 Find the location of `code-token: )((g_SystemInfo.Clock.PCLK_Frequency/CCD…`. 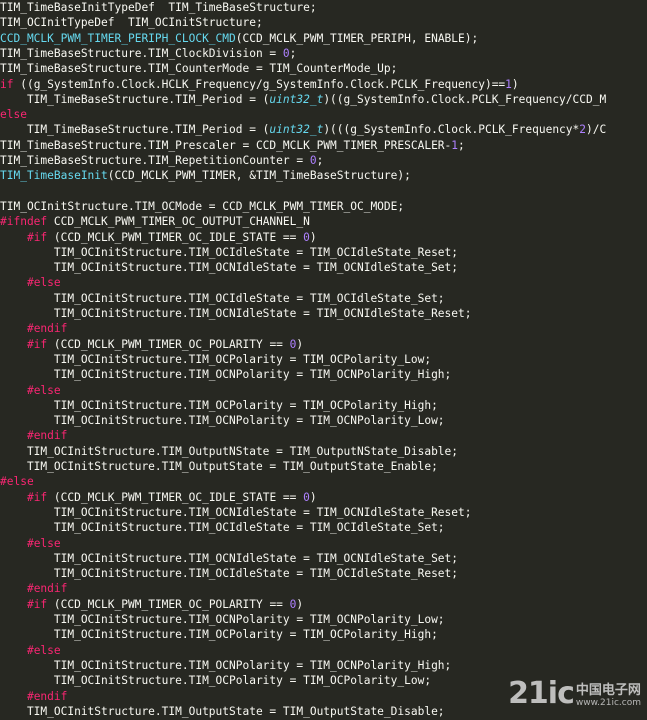

code-token: )((g_SystemInfo.Clock.PCLK_Frequency/CCD… is located at coordinates (465, 99).